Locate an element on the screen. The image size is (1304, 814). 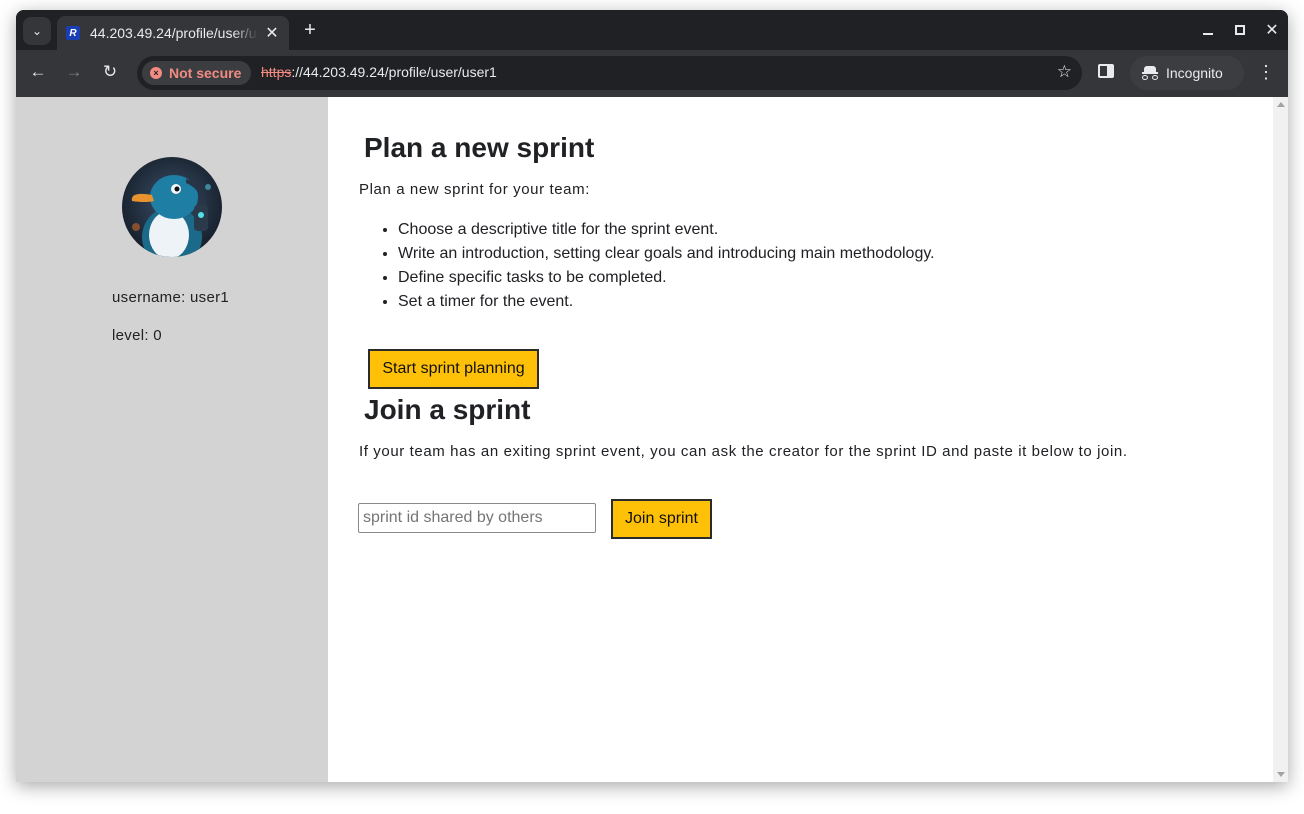
penguin-avatar-icon is located at coordinates (172, 207).